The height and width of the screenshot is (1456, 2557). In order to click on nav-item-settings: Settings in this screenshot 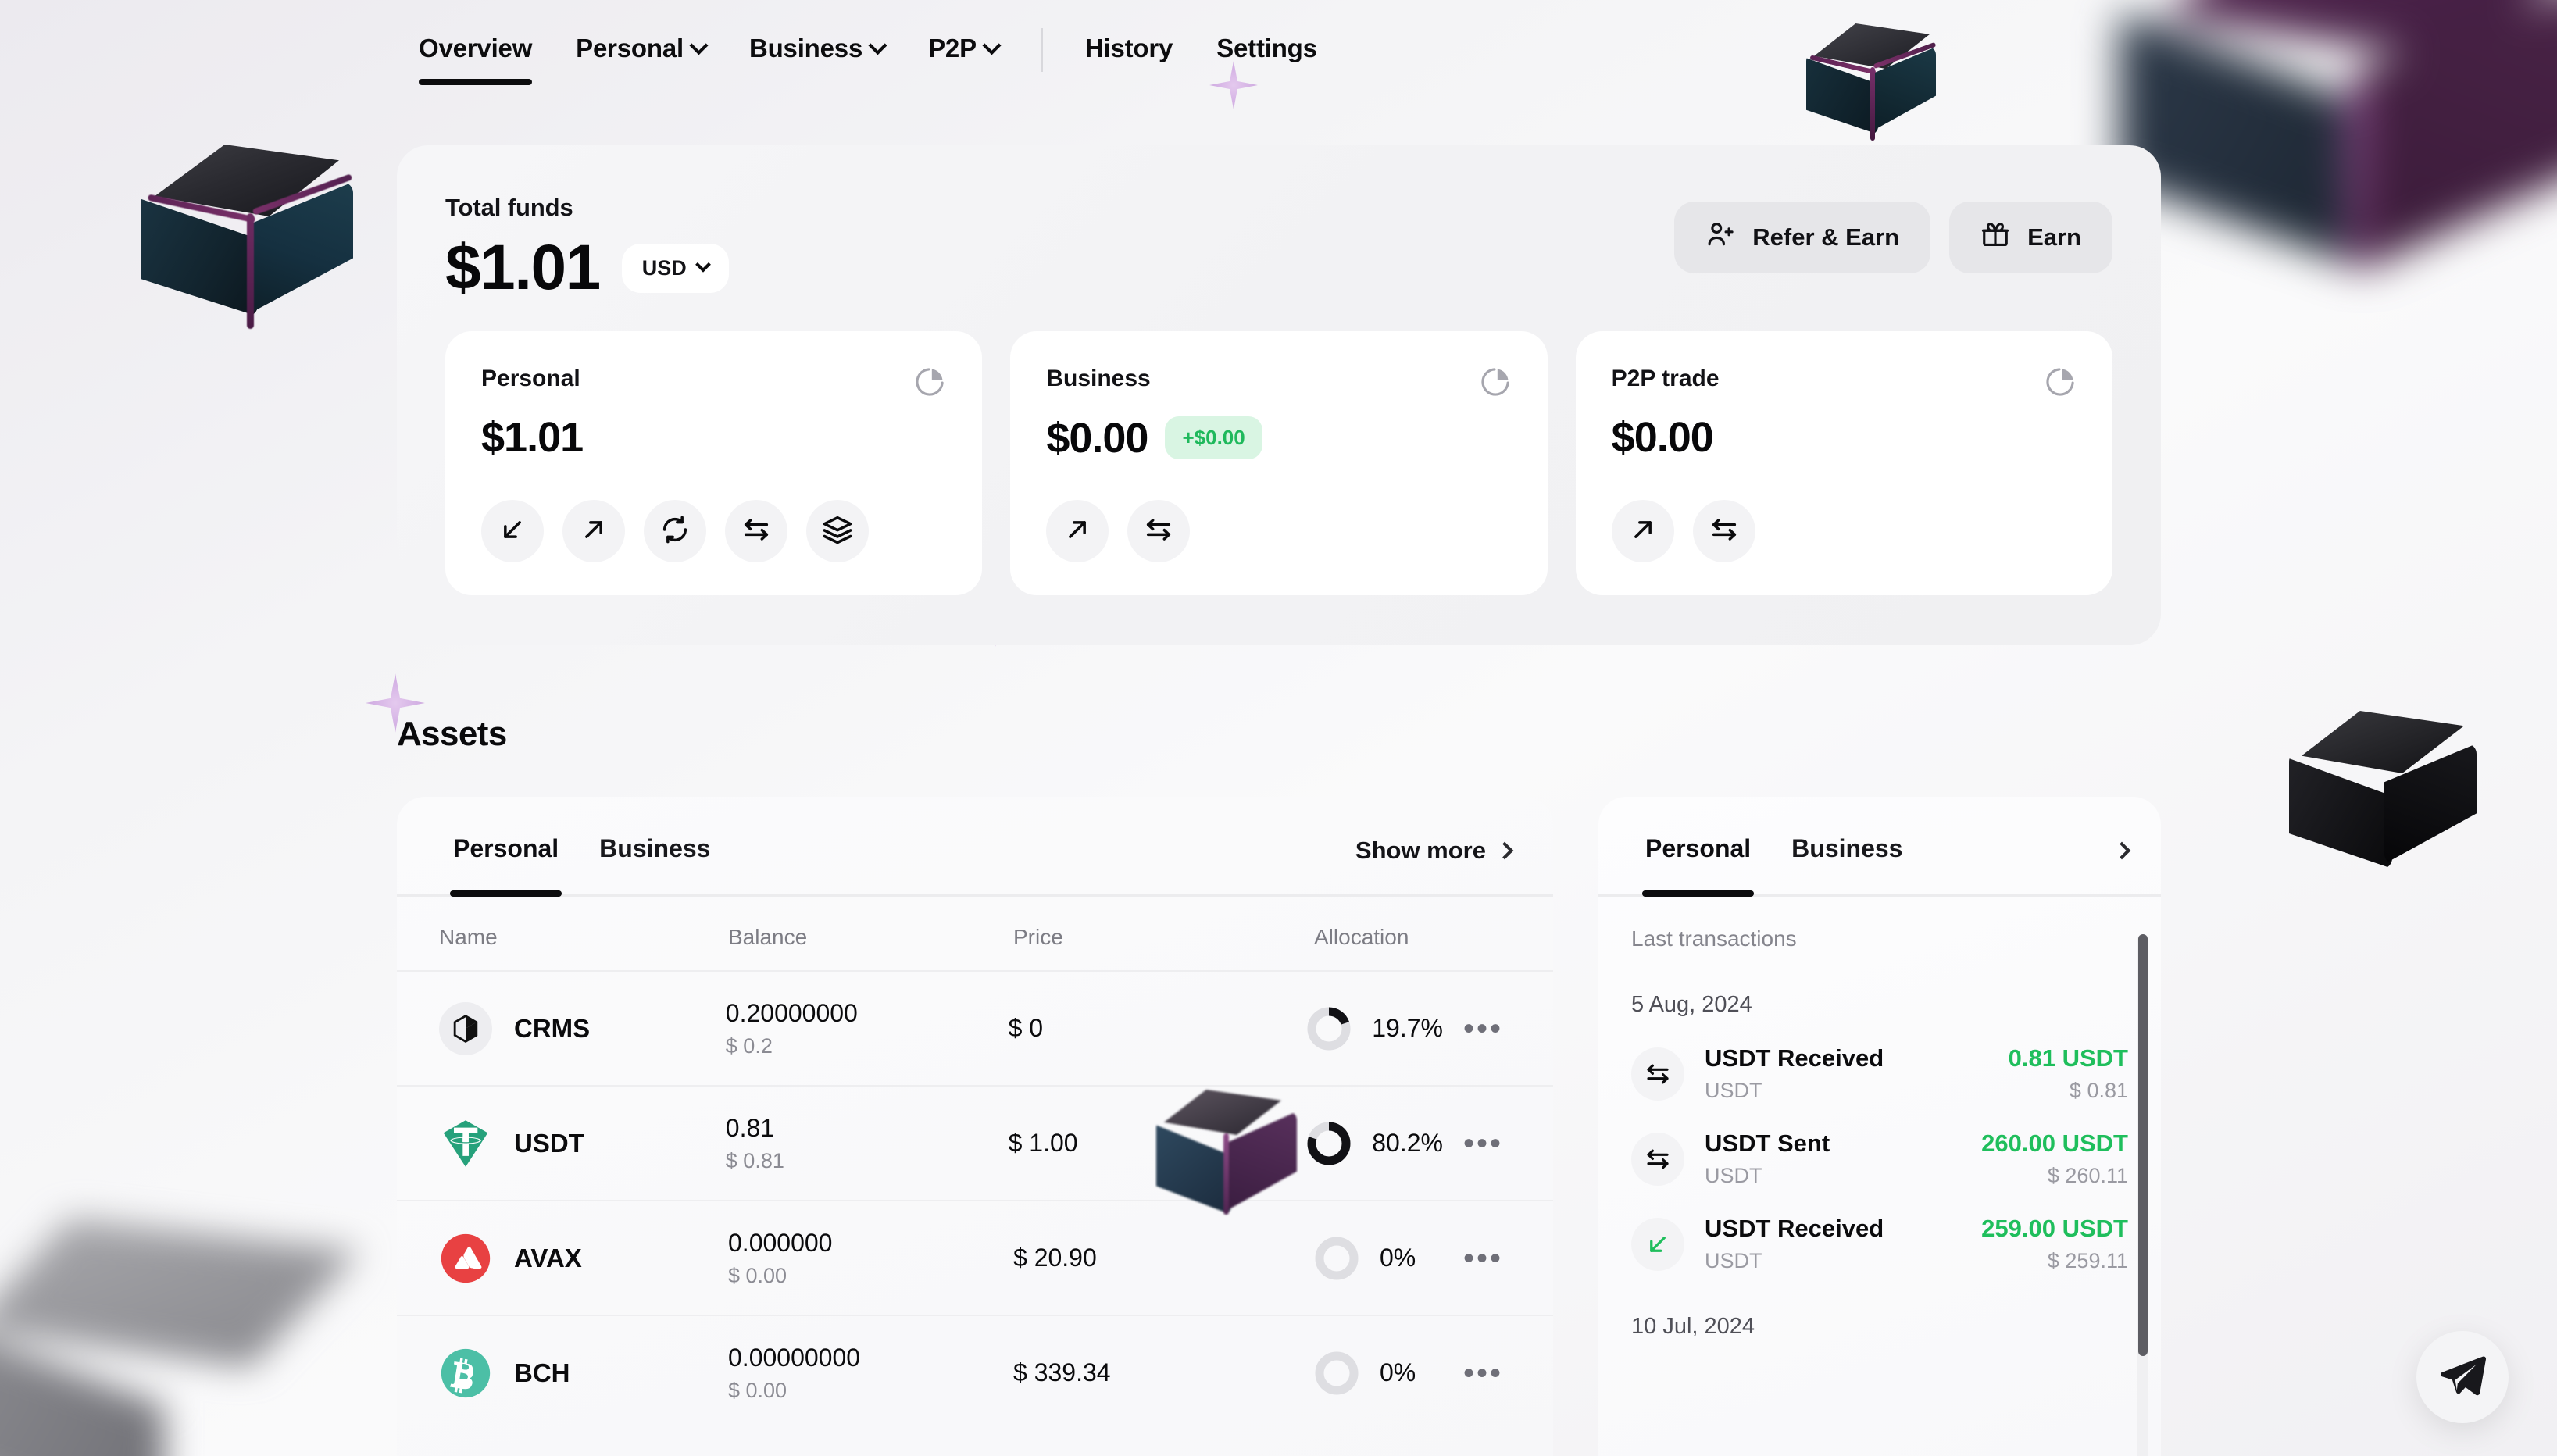, I will do `click(1267, 50)`.